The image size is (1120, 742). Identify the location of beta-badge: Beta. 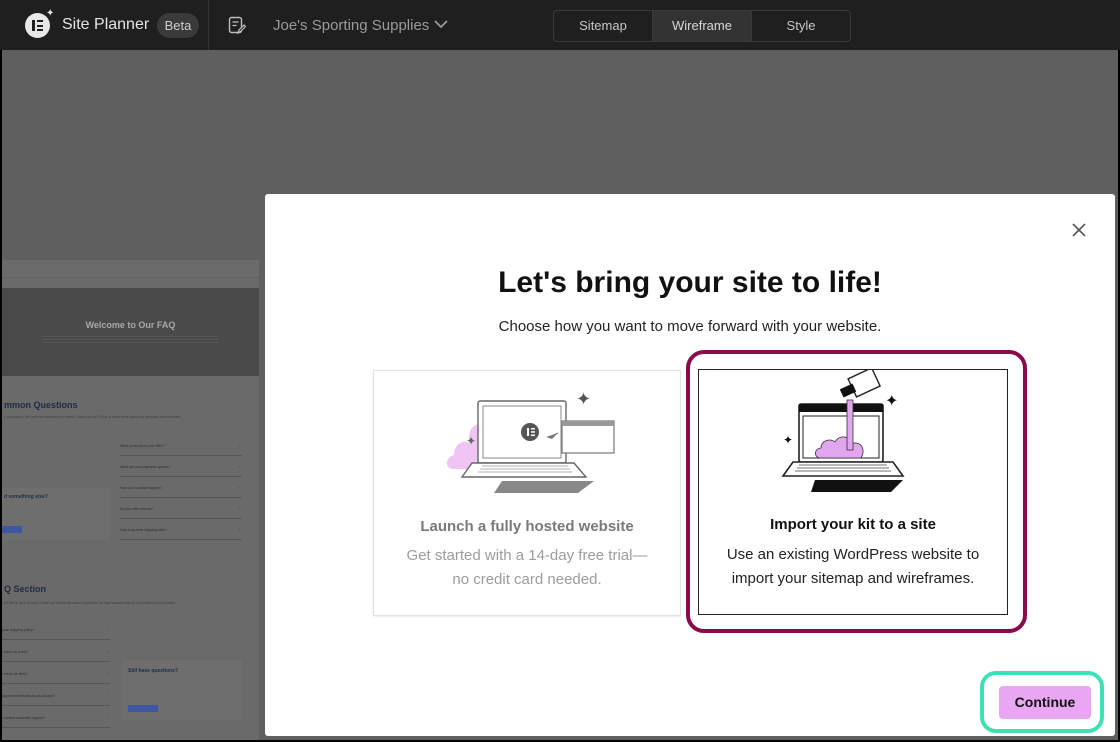
(178, 25).